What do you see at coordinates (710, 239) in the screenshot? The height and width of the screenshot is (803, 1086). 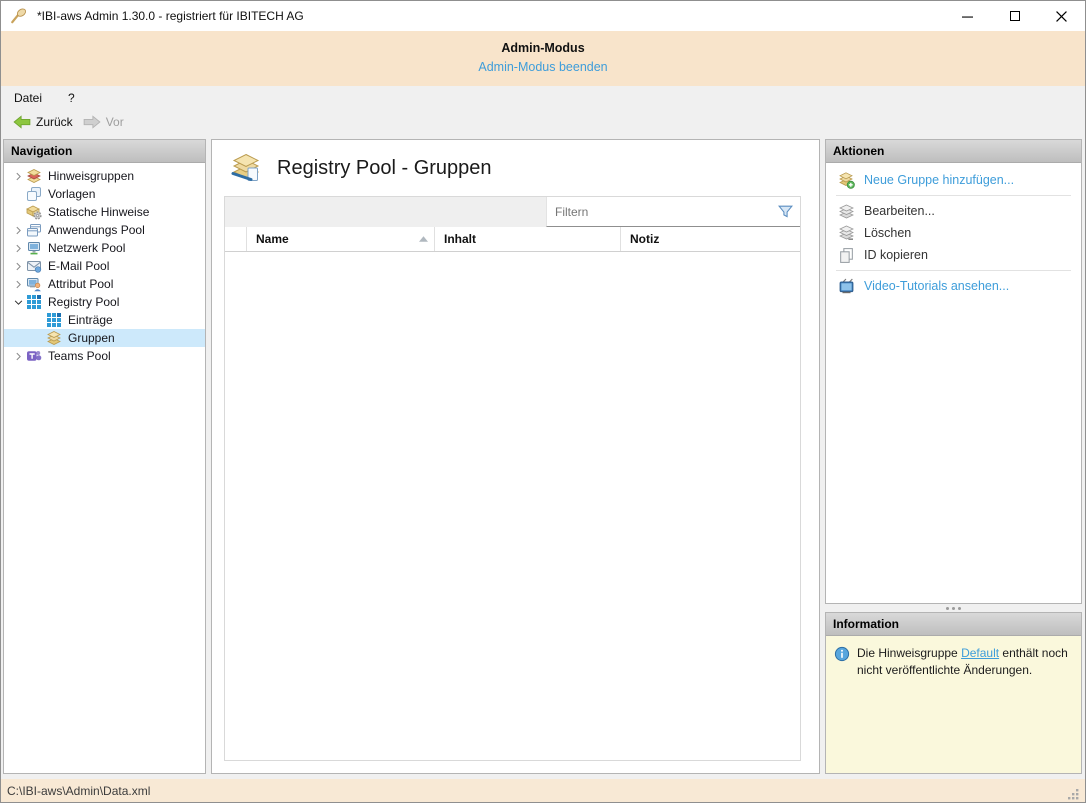 I see `column-header-notiz: Notiz` at bounding box center [710, 239].